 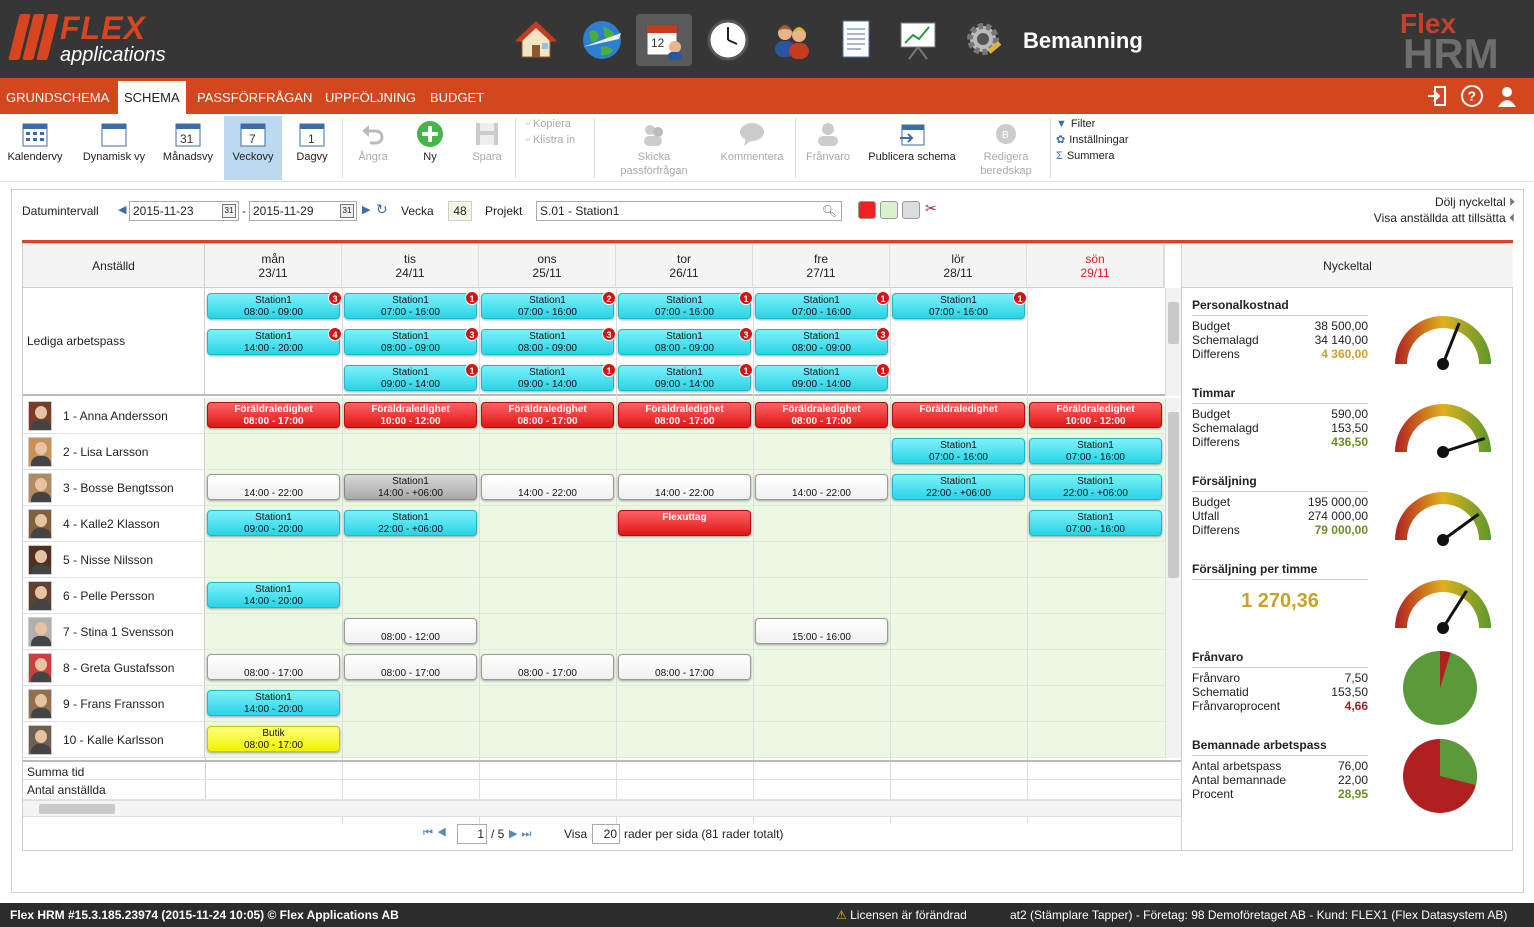 I want to click on employee-row: 9 - Frans Fransson, so click(x=114, y=704).